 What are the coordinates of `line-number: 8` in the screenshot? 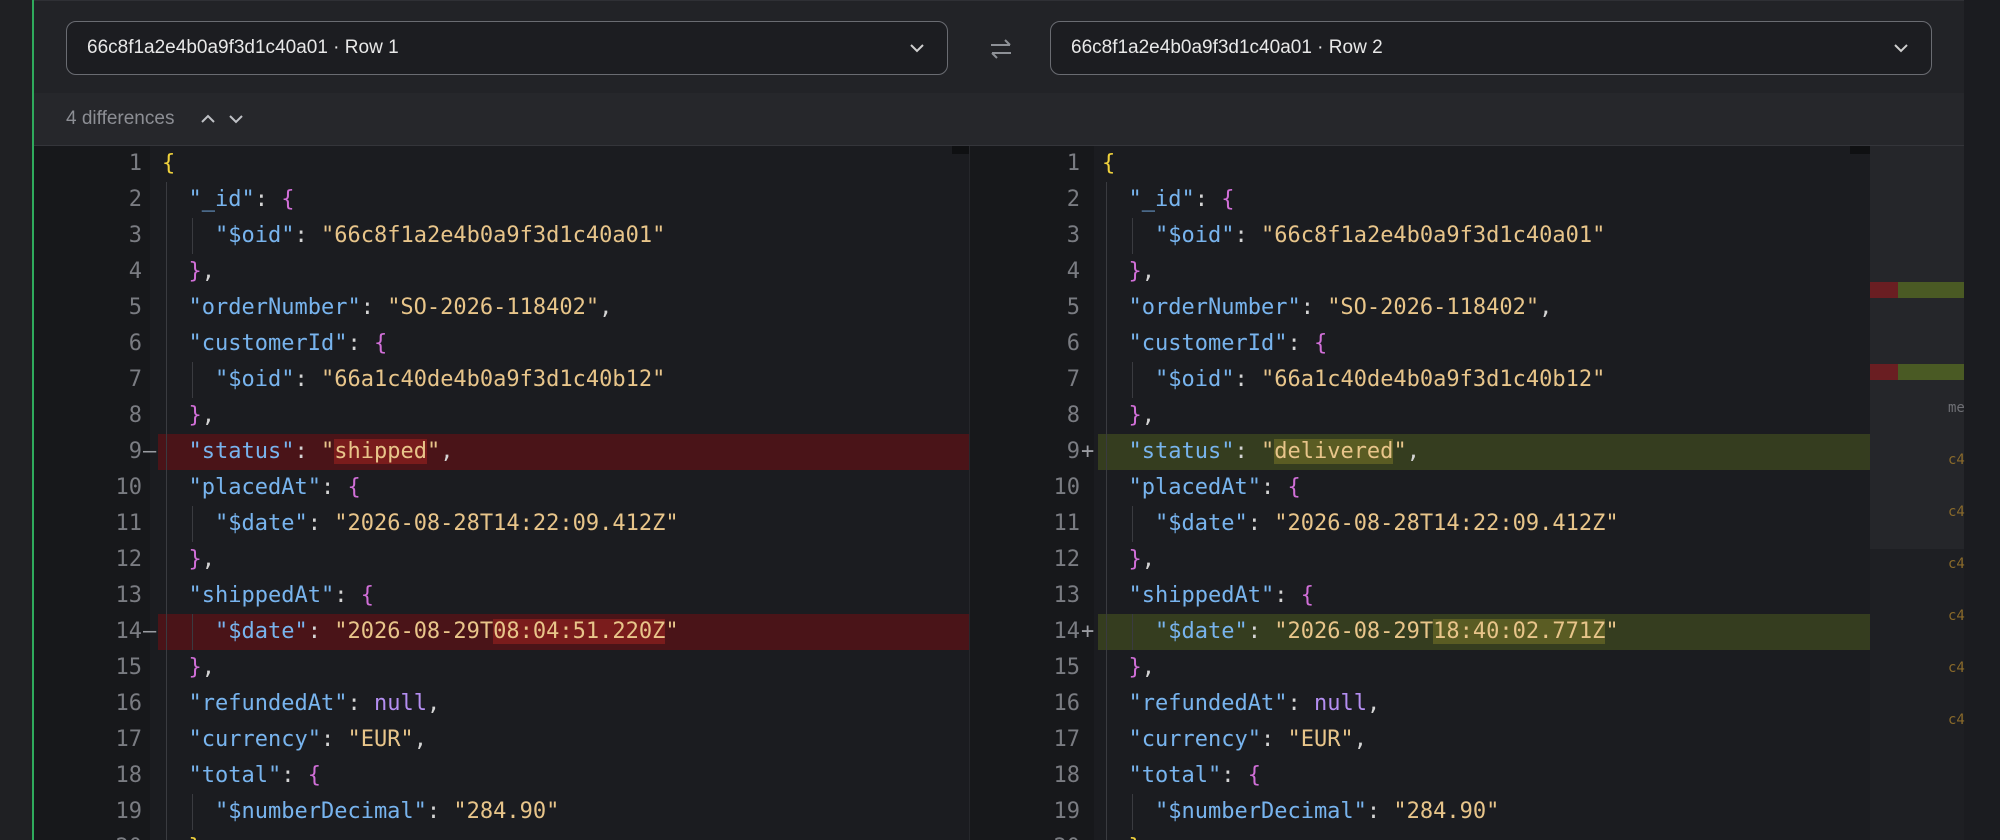 It's located at (135, 415).